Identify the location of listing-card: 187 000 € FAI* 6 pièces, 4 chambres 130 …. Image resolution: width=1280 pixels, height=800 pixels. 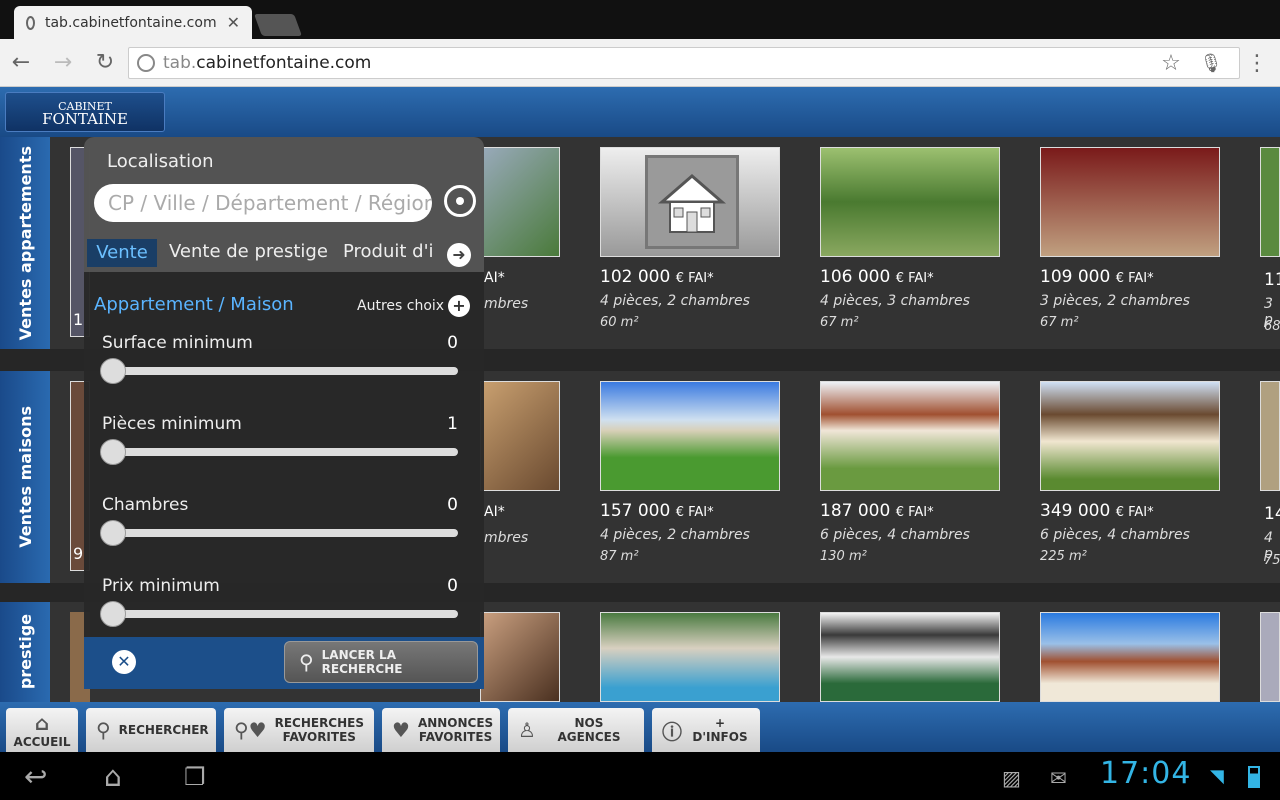
(910, 472).